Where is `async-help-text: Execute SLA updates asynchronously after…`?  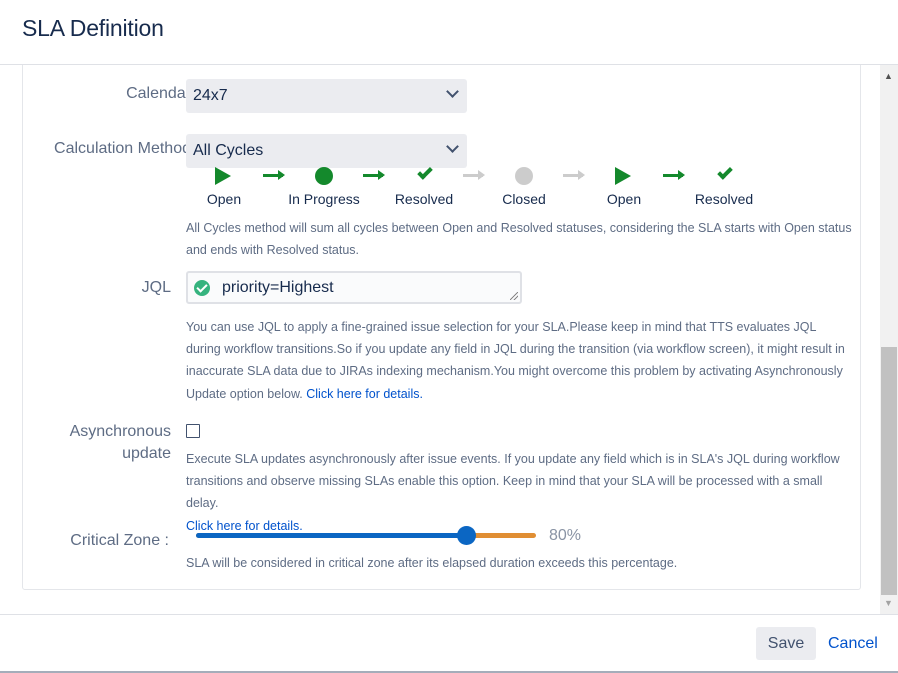
async-help-text: Execute SLA updates asynchronously after… is located at coordinates (513, 481).